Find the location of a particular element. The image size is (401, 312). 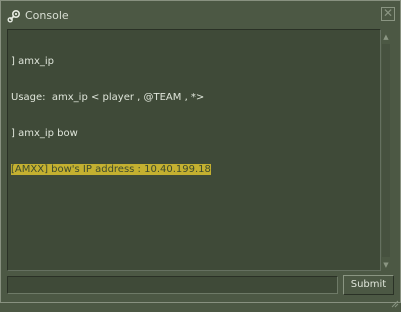

title-bar: Console ✕ is located at coordinates (200, 15).